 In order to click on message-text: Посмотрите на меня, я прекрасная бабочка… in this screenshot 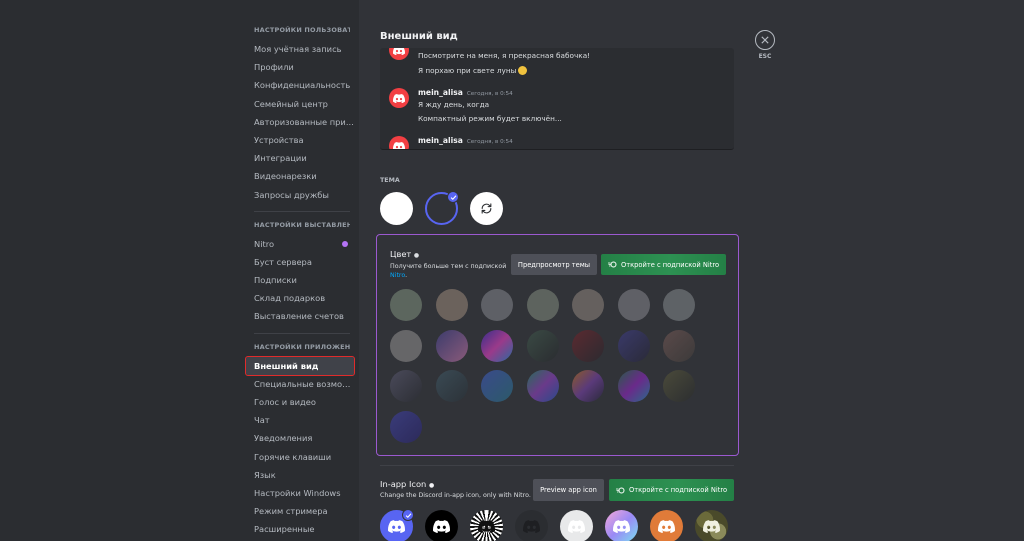, I will do `click(504, 55)`.